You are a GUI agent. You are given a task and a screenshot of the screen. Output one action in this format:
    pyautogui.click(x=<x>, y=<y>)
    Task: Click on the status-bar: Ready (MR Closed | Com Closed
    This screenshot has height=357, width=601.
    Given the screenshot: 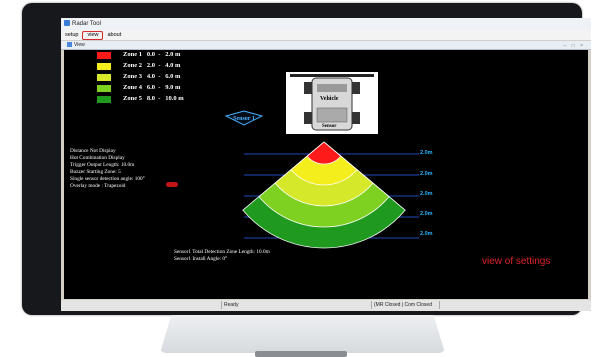 What is the action you would take?
    pyautogui.click(x=326, y=305)
    